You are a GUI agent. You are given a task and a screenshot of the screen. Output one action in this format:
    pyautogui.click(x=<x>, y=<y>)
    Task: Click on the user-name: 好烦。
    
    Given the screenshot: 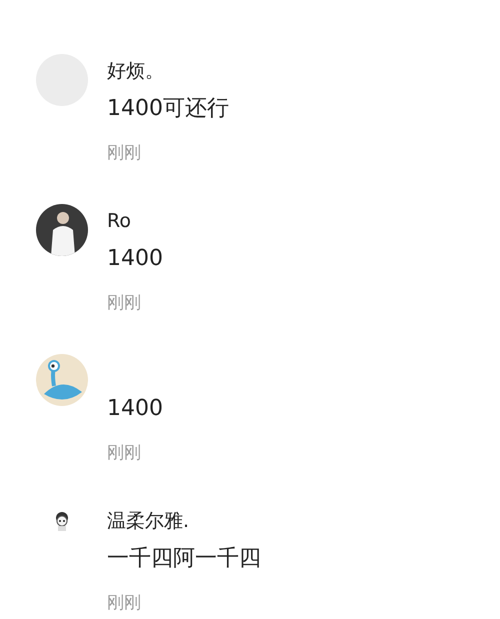 What is the action you would take?
    pyautogui.click(x=135, y=71)
    